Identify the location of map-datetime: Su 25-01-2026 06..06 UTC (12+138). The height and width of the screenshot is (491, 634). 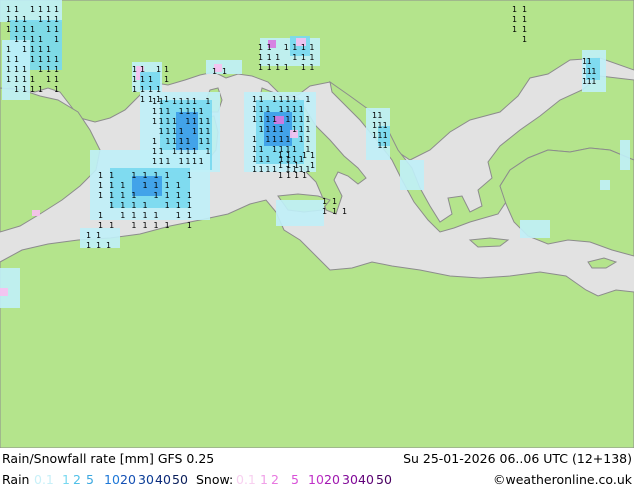
(517, 458).